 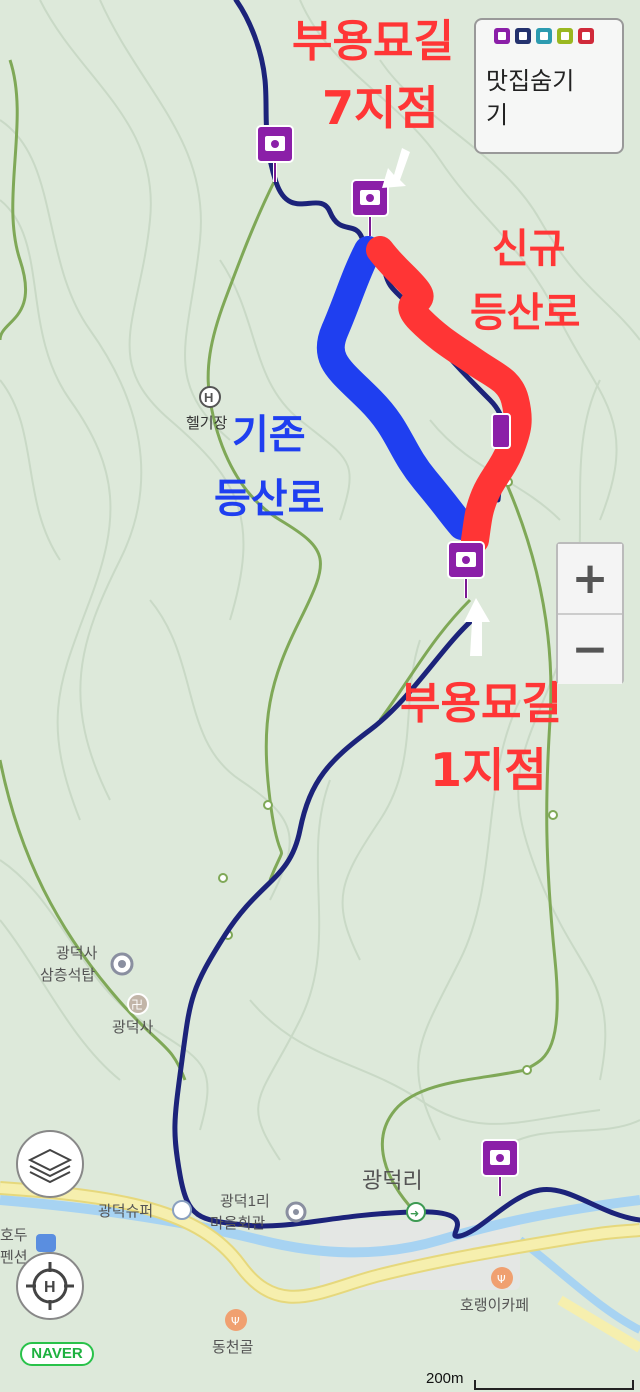 What do you see at coordinates (14, 1235) in the screenshot?
I see `pension-label-line1: 호두` at bounding box center [14, 1235].